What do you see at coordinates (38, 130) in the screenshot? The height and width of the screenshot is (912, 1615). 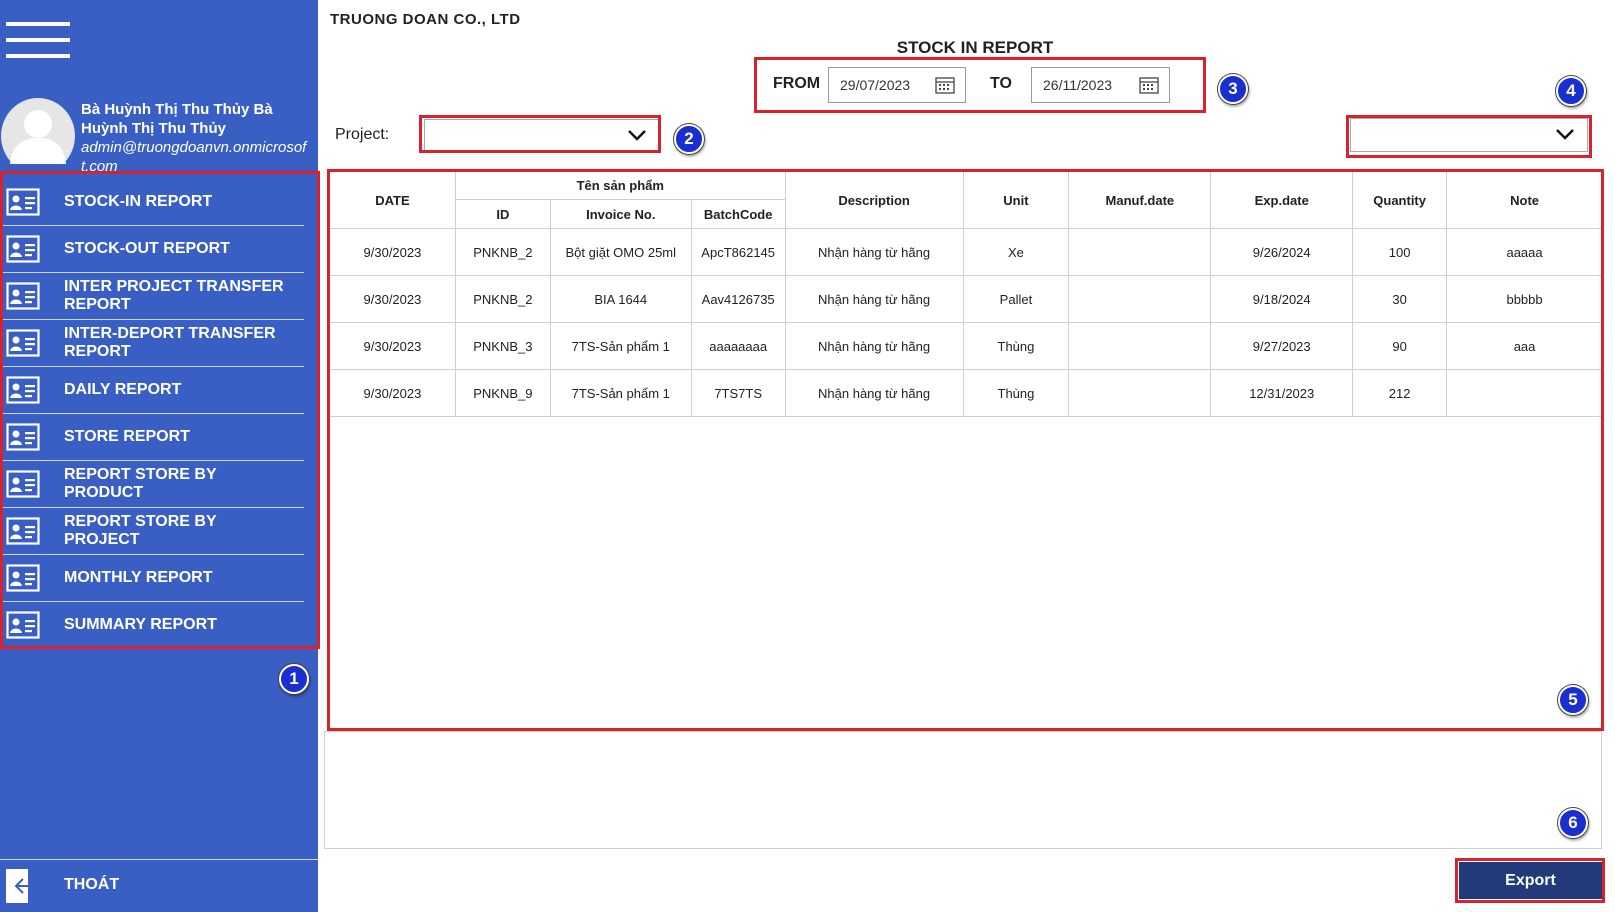 I see `avatar` at bounding box center [38, 130].